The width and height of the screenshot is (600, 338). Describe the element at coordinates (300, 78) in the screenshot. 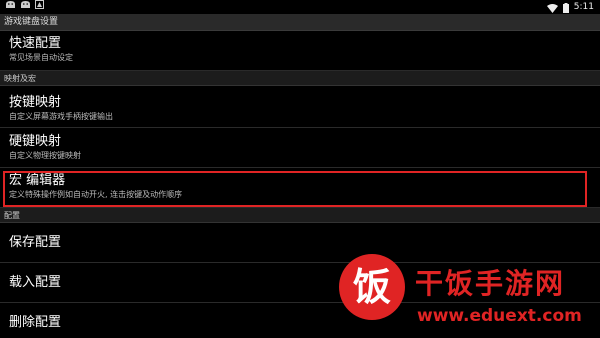

I see `category-header-mapping: 映射及宏` at that location.